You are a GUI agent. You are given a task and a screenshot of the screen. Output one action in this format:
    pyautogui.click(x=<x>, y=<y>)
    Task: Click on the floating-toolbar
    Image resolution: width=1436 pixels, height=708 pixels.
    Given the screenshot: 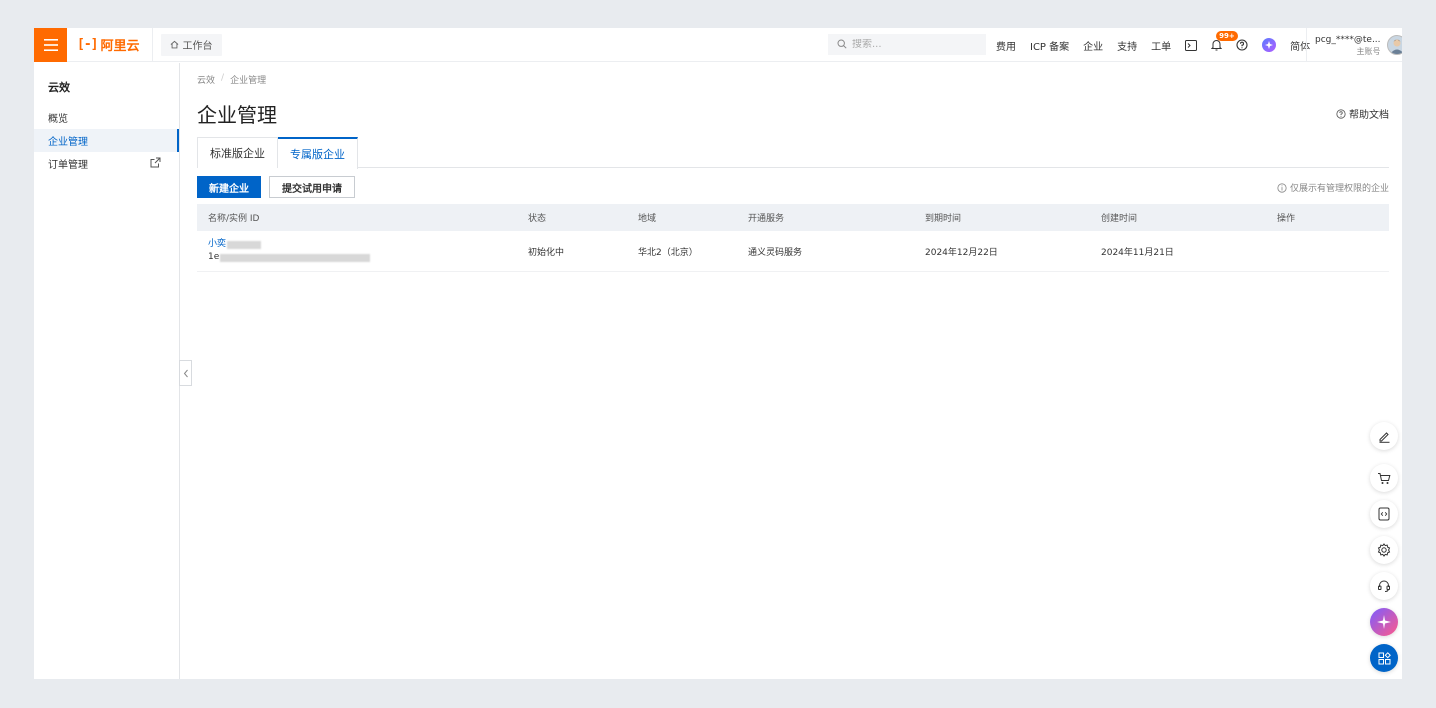 What is the action you would take?
    pyautogui.click(x=1385, y=550)
    